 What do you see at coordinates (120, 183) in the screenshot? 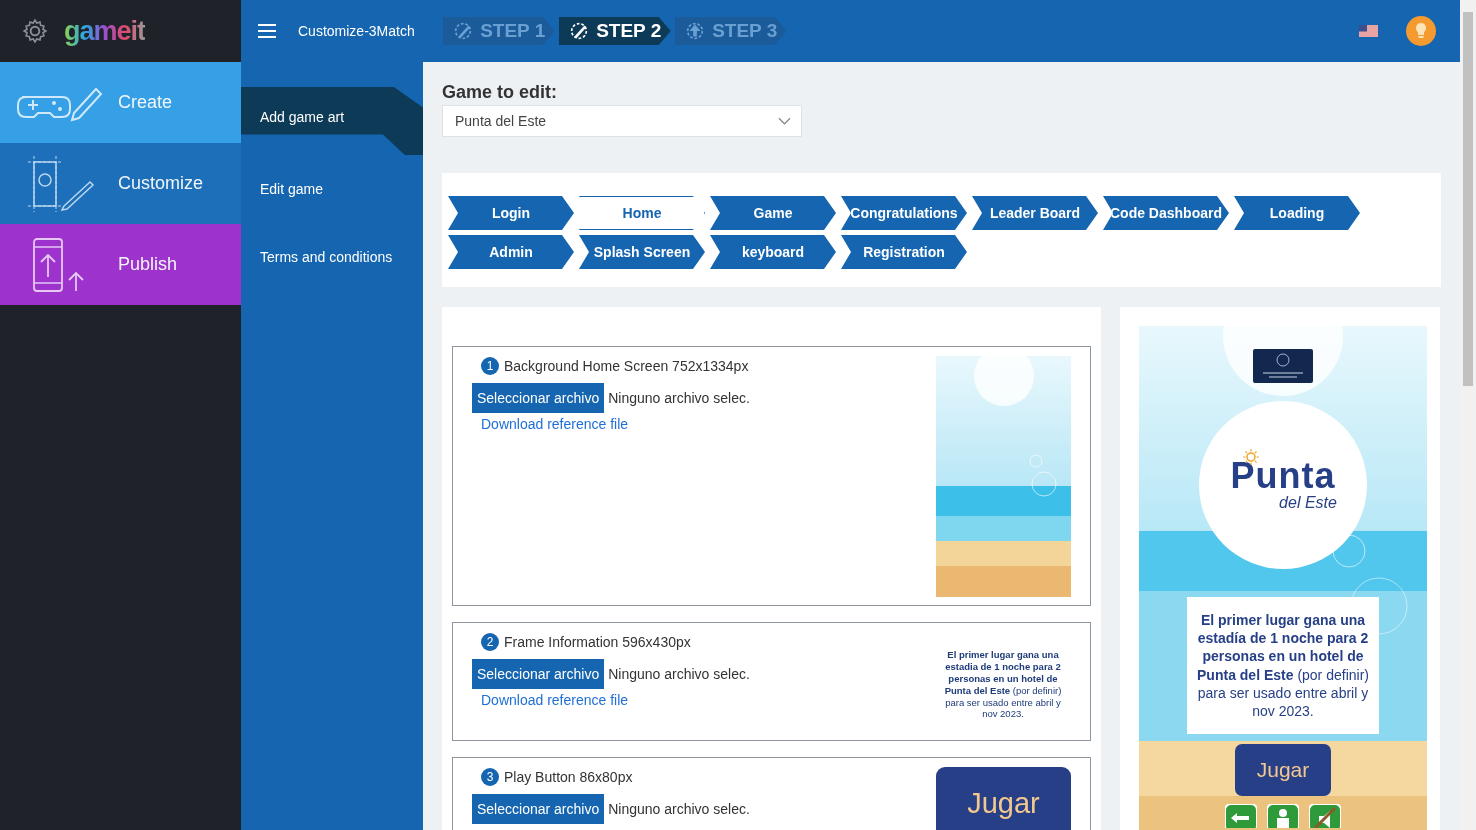
I see `main-nav-item: Customize` at bounding box center [120, 183].